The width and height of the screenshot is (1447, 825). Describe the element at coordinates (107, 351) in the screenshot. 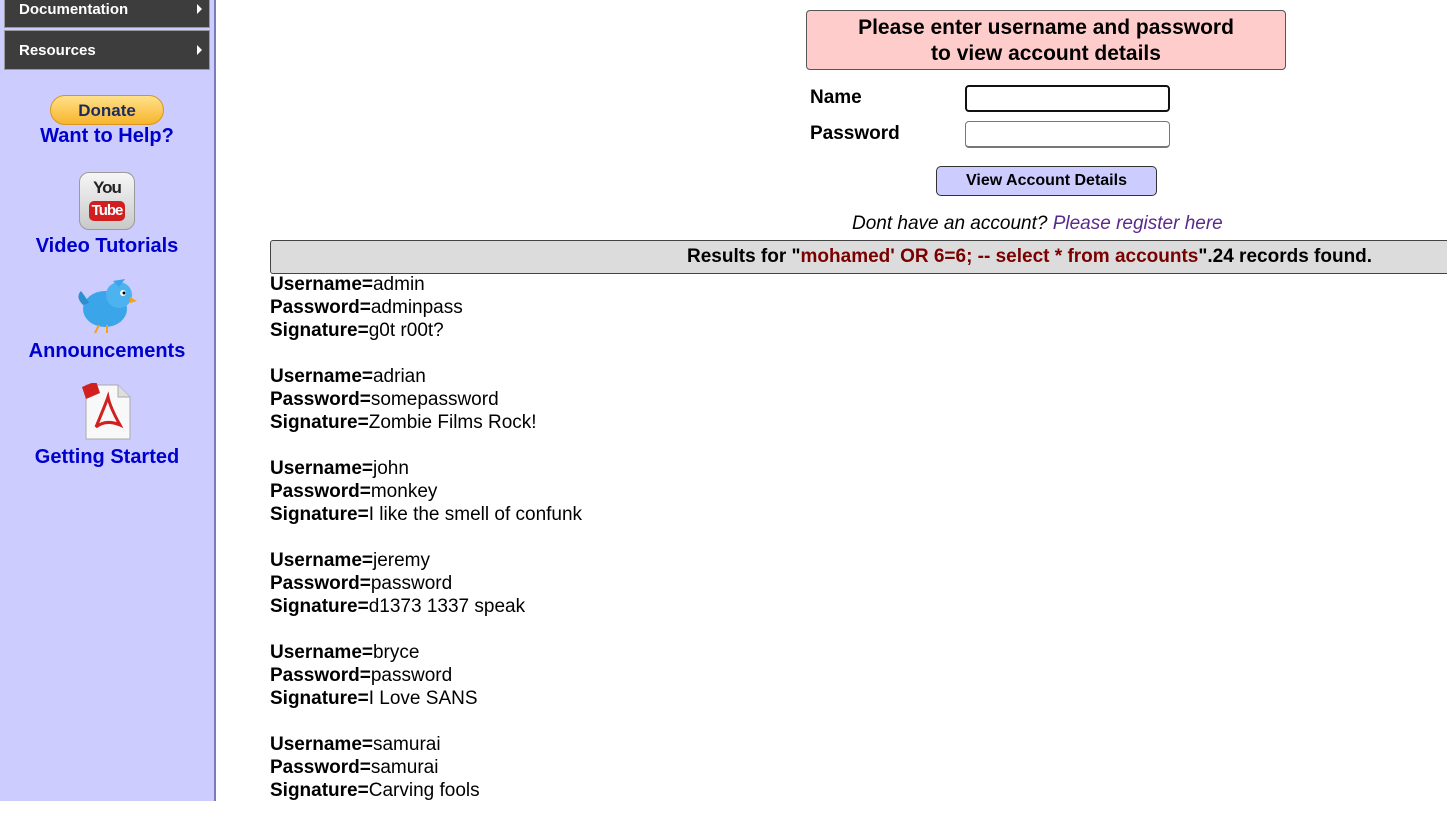

I see `announcements-link: Announcements` at that location.